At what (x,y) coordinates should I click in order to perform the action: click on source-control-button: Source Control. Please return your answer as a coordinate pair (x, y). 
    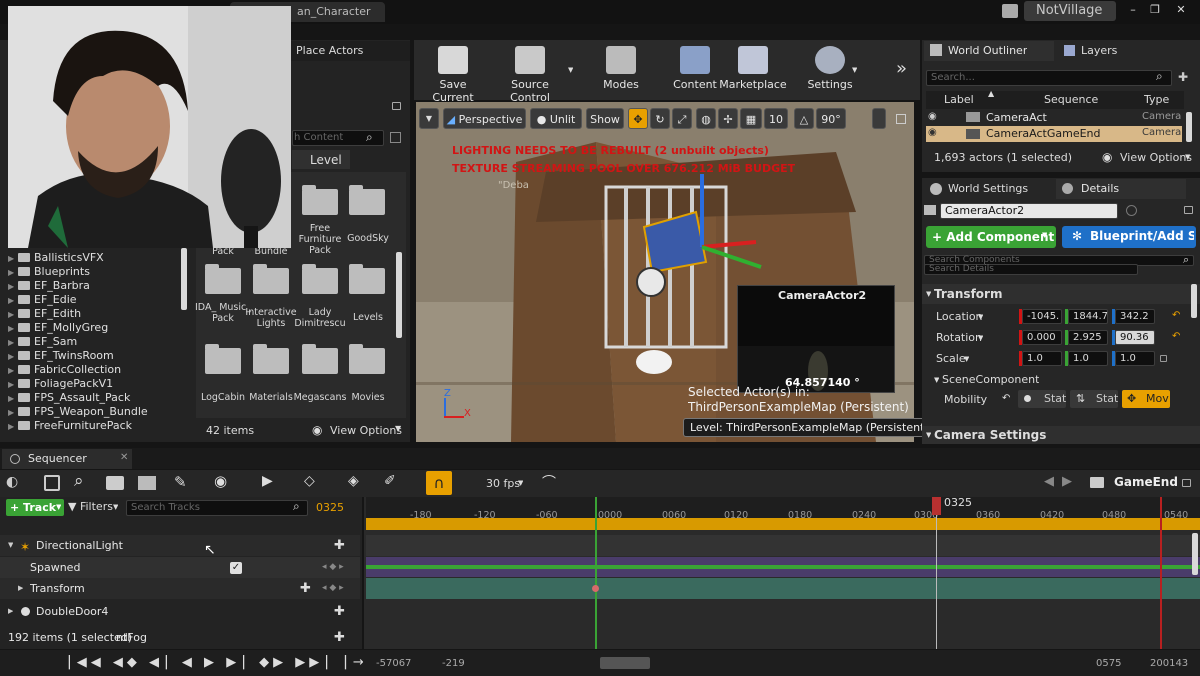
    Looking at the image, I should click on (530, 75).